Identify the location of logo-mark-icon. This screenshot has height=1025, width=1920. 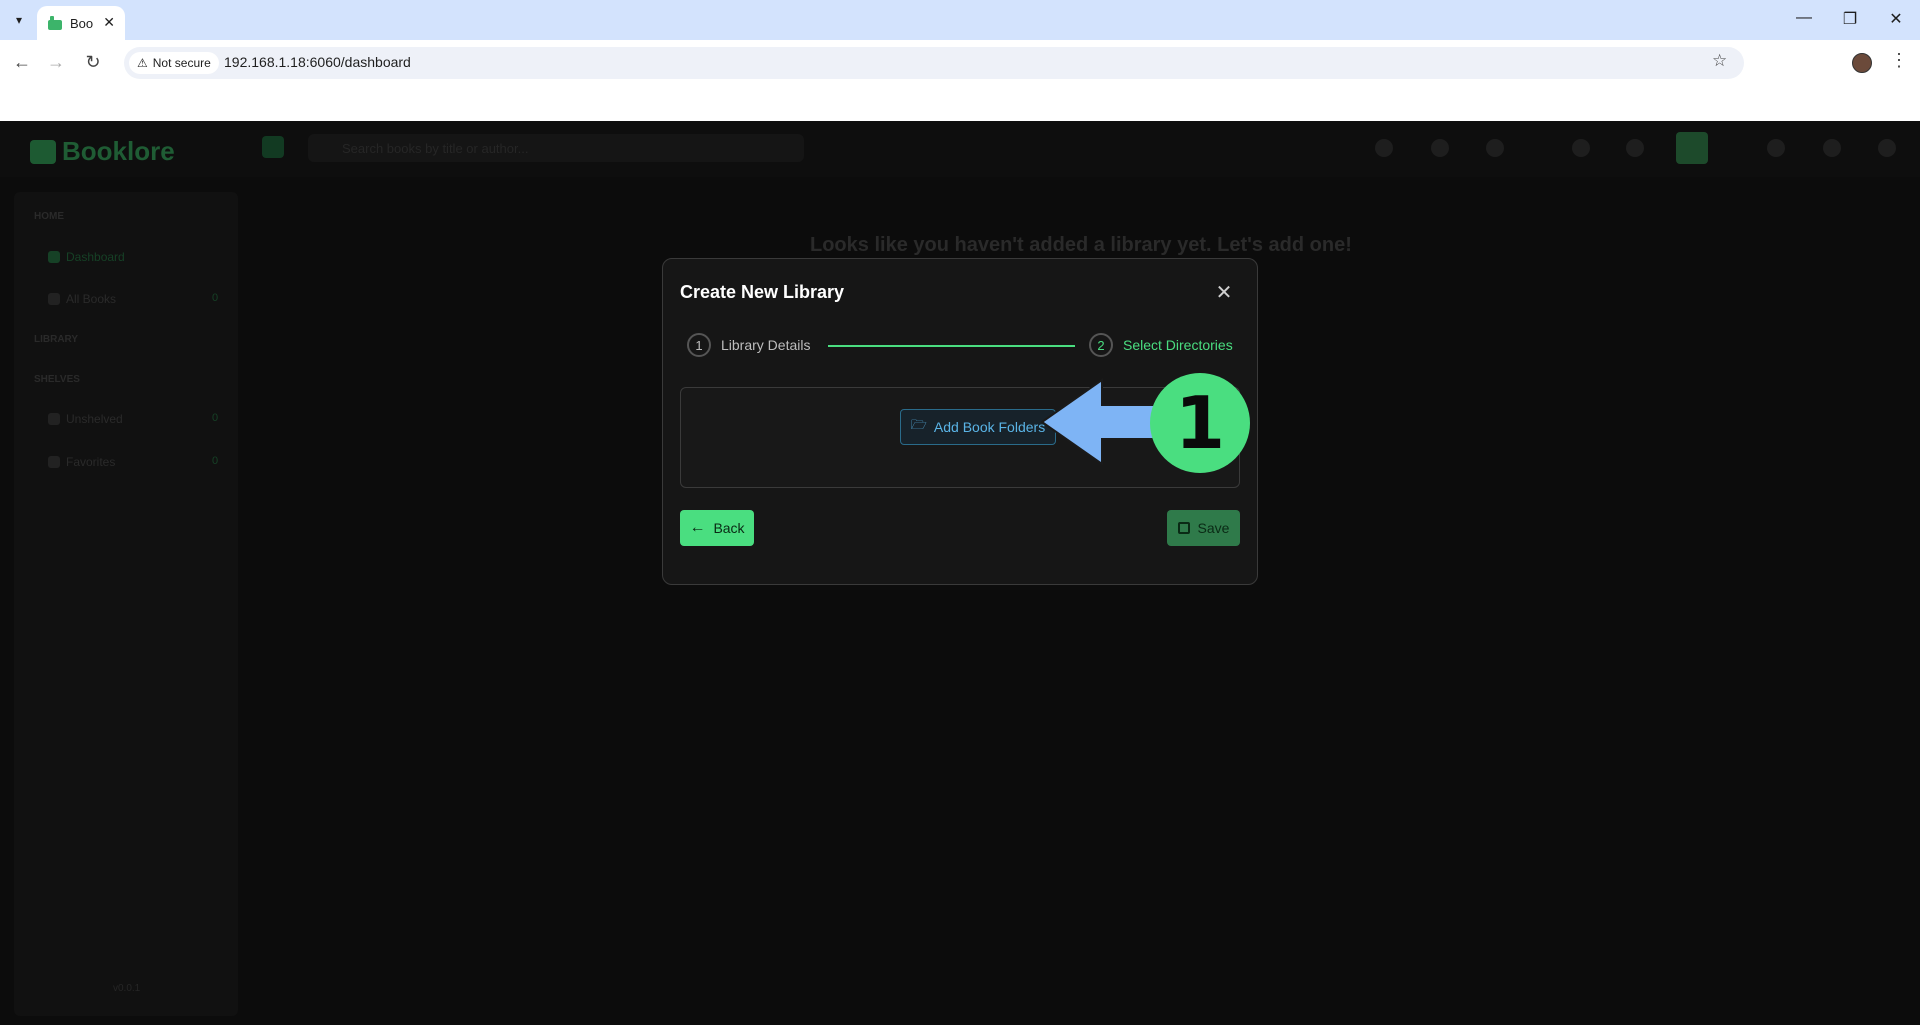
(43, 151).